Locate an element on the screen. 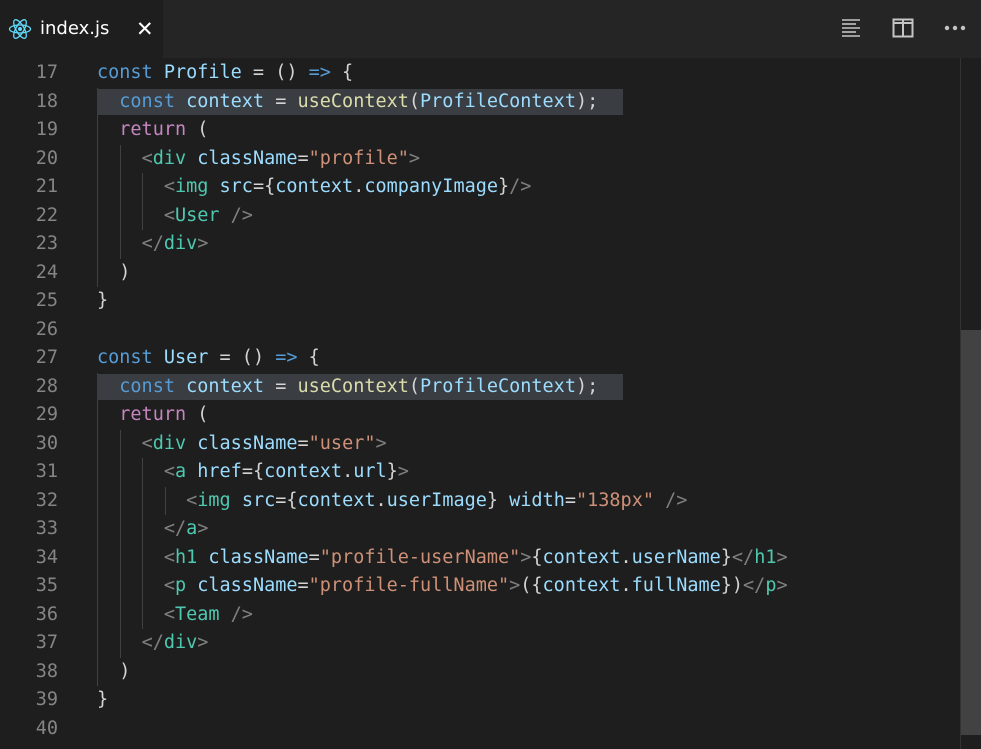  line-number: 24 is located at coordinates (46, 272).